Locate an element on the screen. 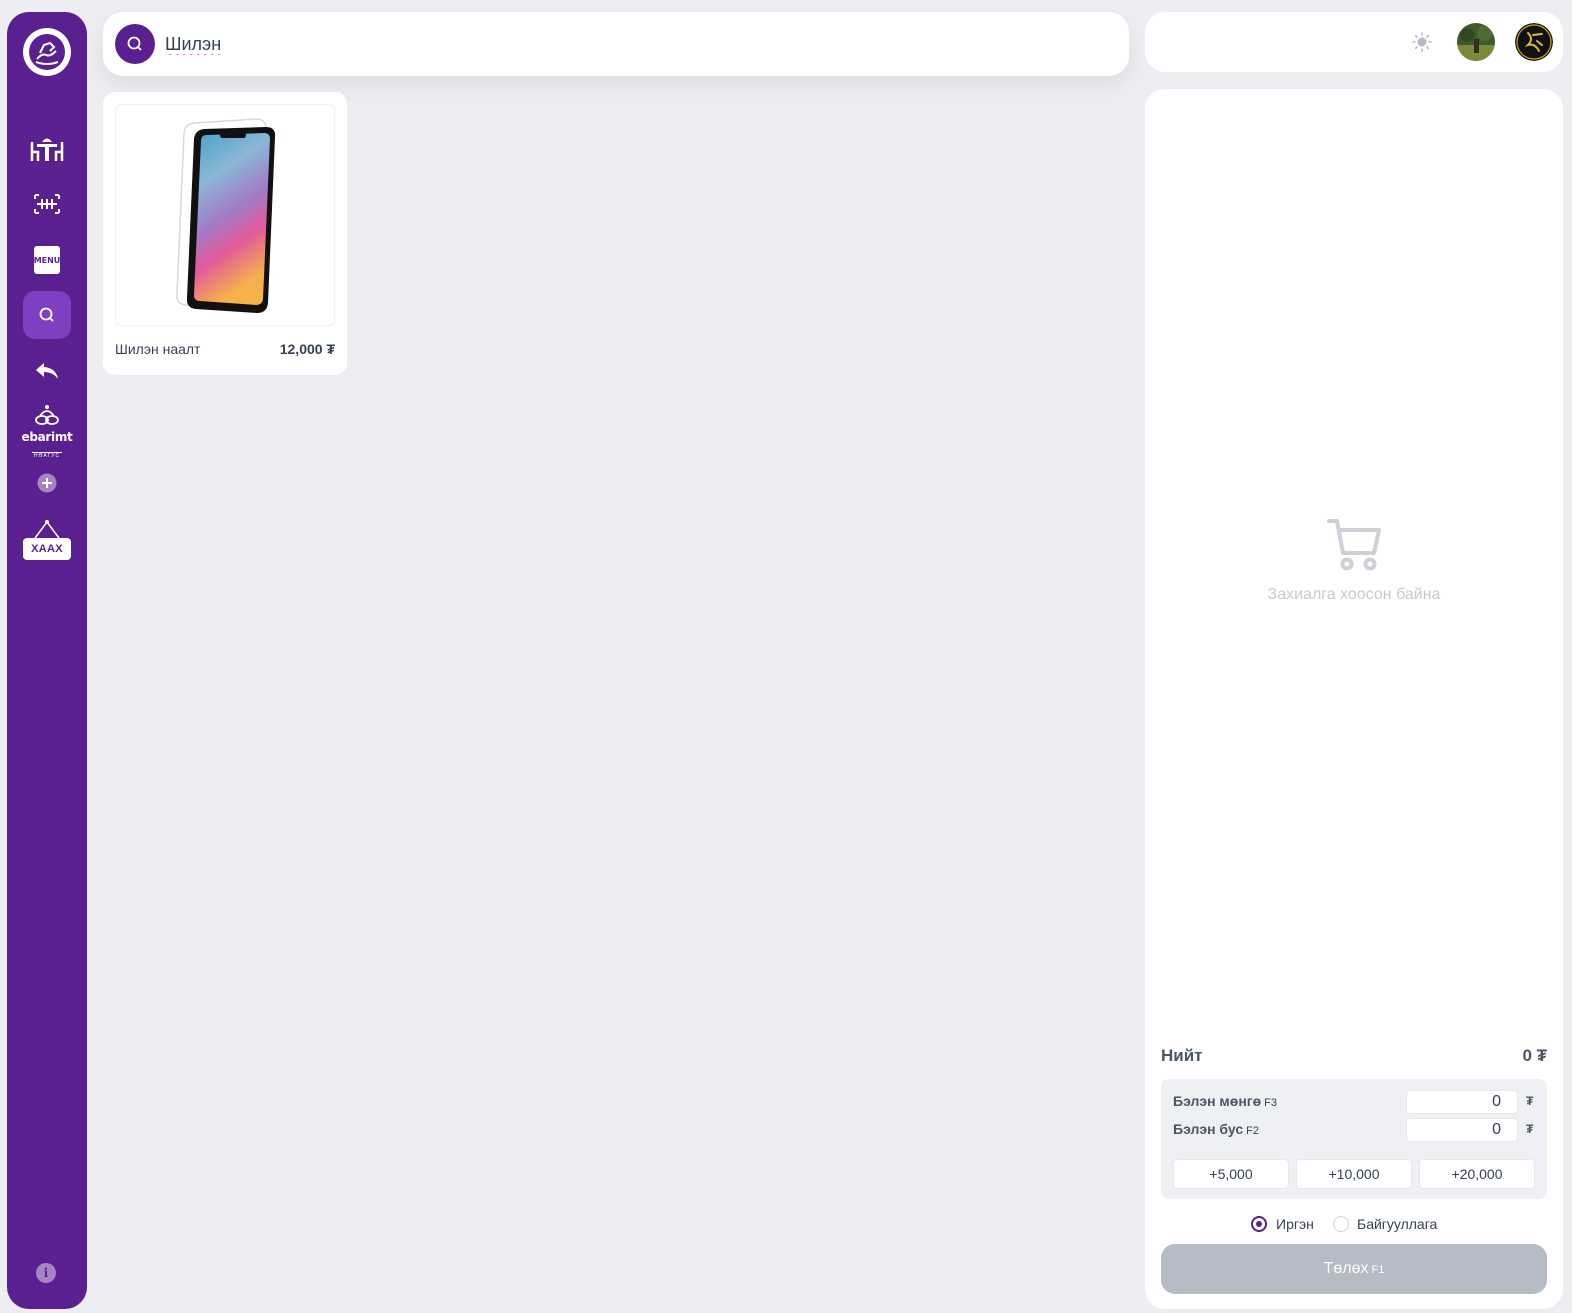  quick-amount-5000-button: +5,000 is located at coordinates (1231, 1174).